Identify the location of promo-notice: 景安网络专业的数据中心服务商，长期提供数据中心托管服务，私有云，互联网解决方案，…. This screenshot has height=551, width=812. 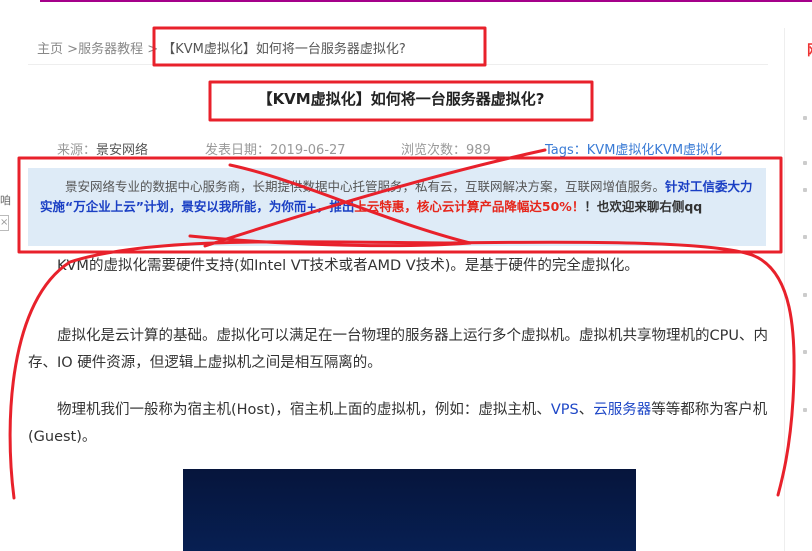
(397, 207).